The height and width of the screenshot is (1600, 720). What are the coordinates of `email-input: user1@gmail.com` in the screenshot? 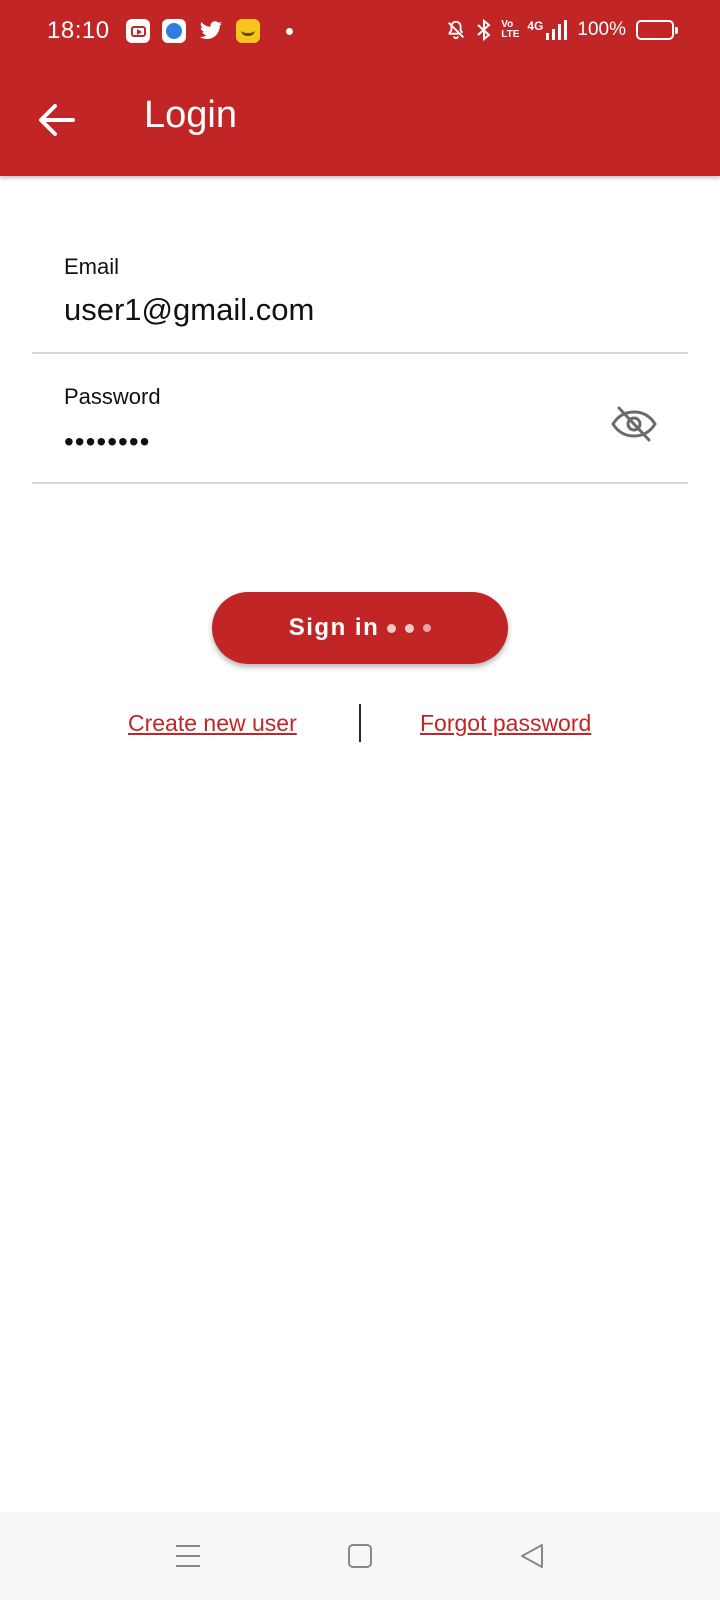 It's located at (189, 310).